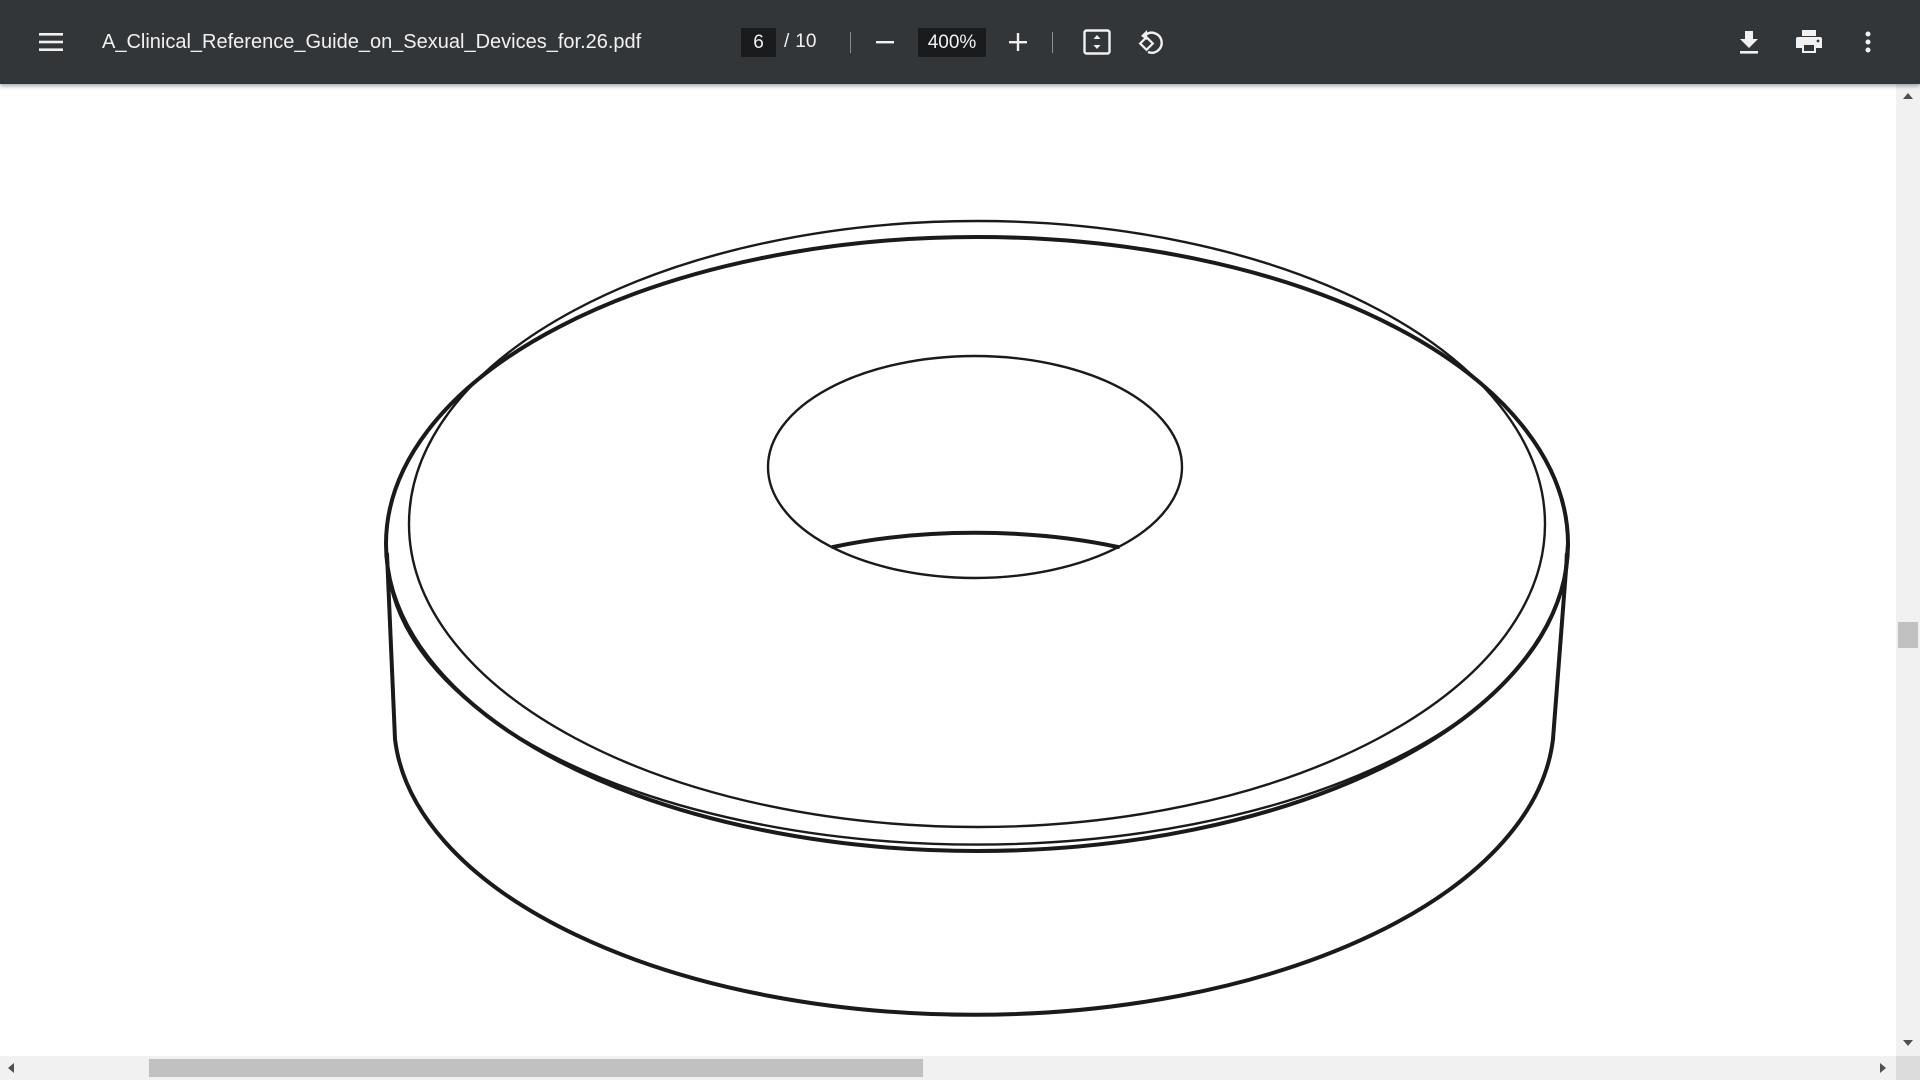 Image resolution: width=1920 pixels, height=1080 pixels. I want to click on download-icon, so click(1749, 42).